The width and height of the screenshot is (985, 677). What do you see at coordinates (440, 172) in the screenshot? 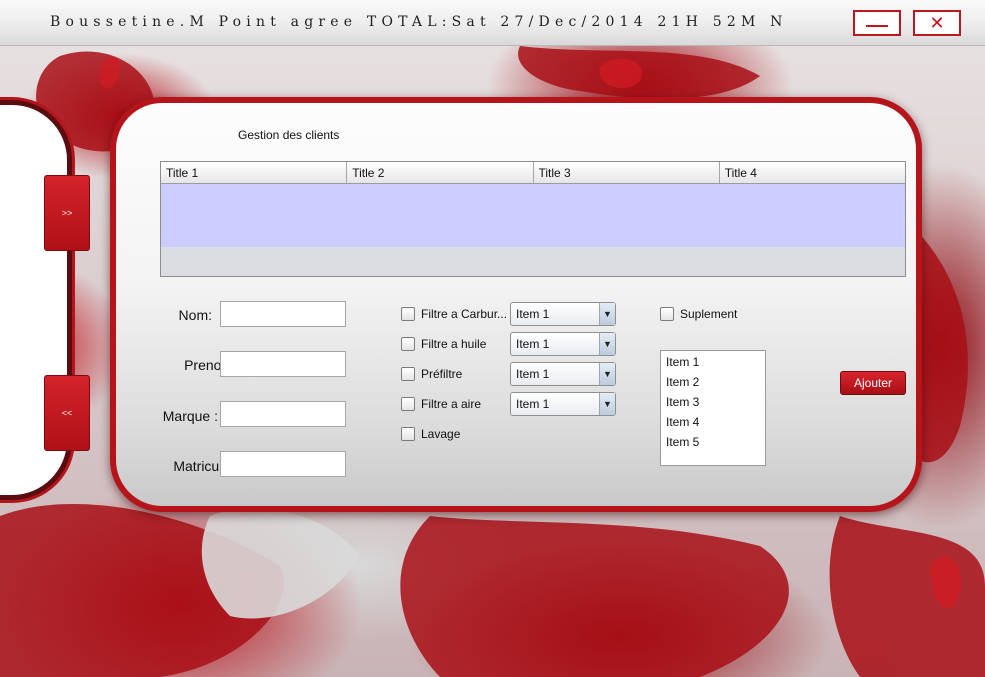
I see `column-header: Title 2` at bounding box center [440, 172].